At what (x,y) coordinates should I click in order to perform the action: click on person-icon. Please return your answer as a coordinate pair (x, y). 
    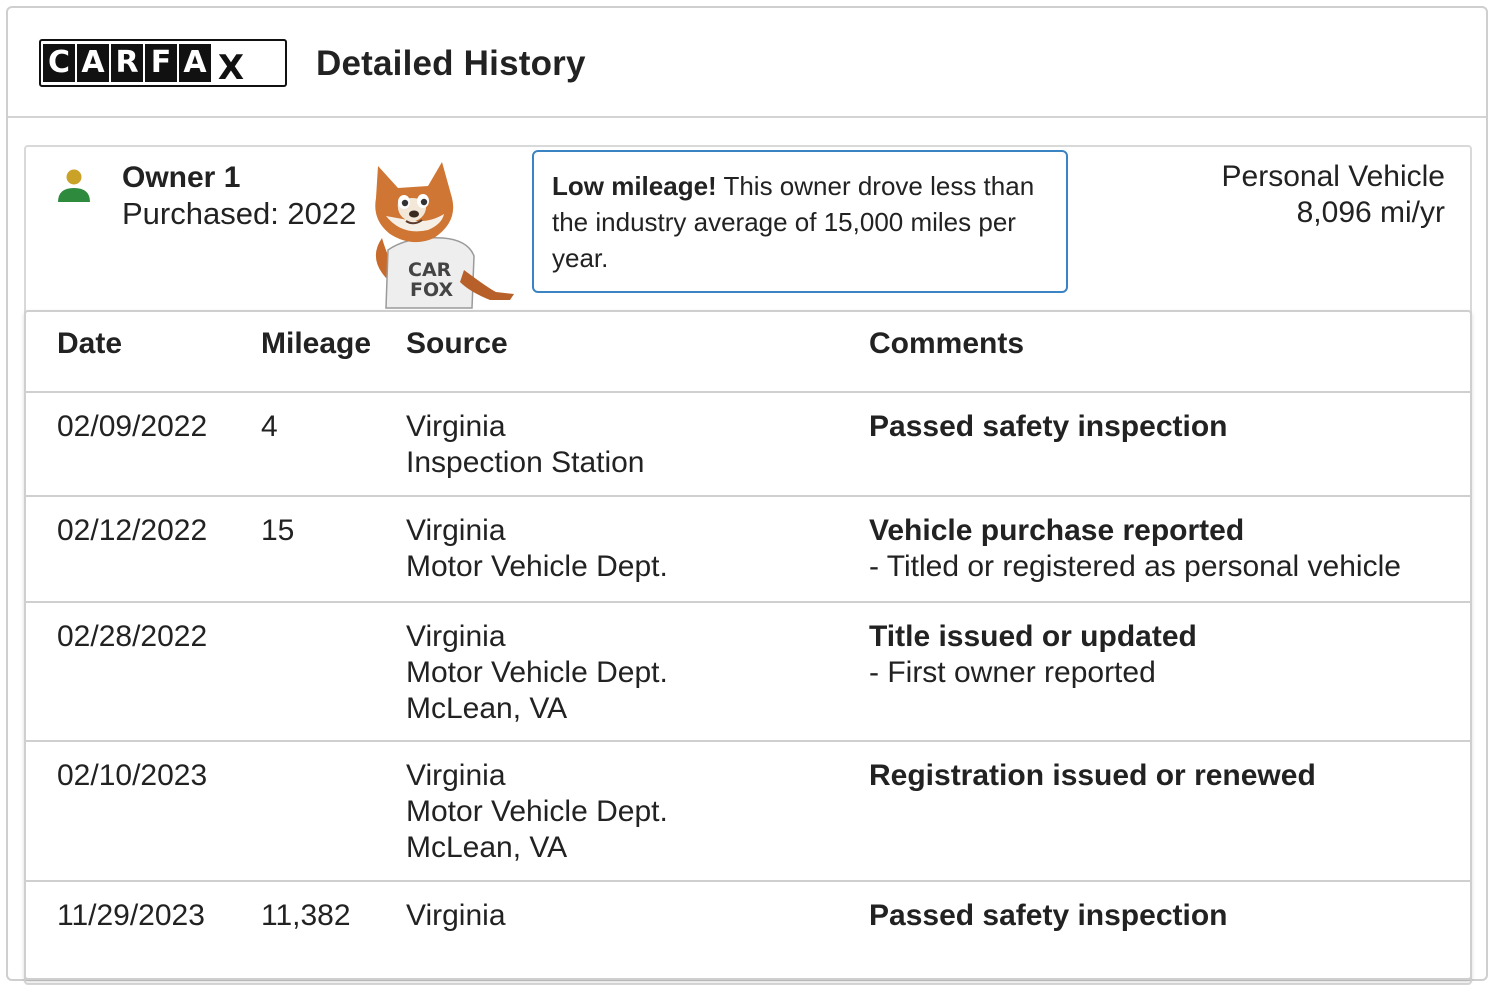
    Looking at the image, I should click on (74, 185).